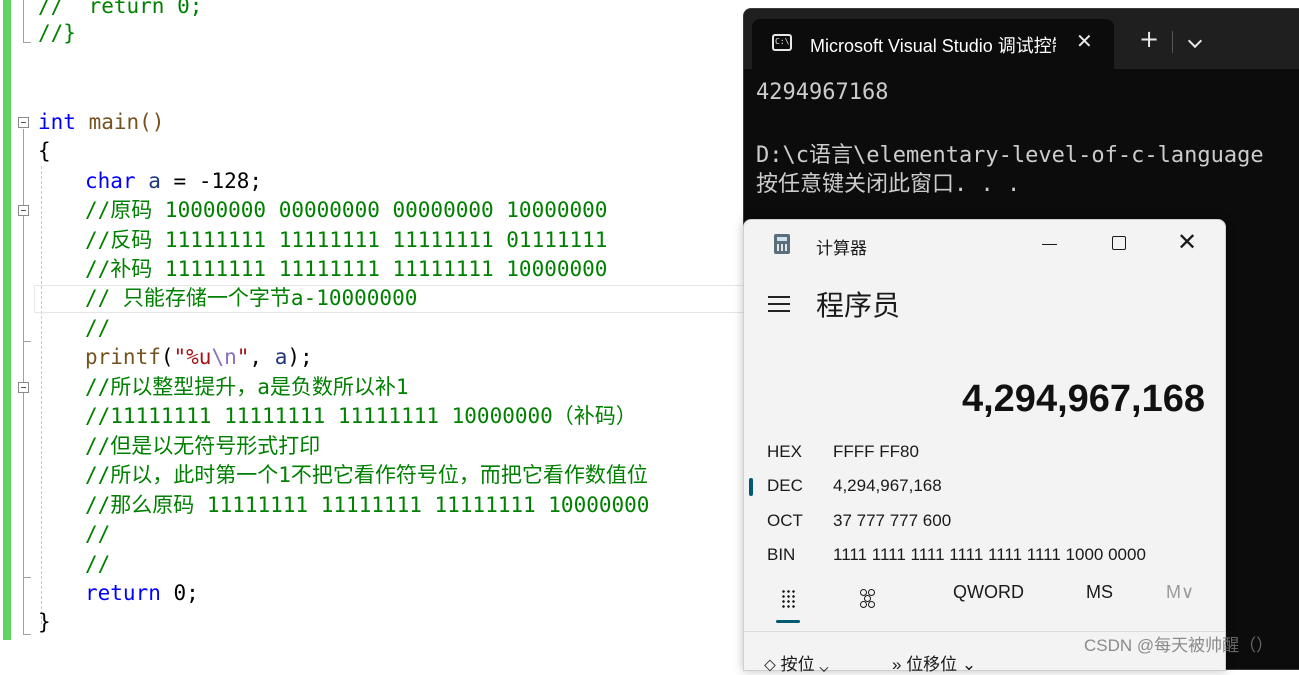  I want to click on menu-icon, so click(779, 304).